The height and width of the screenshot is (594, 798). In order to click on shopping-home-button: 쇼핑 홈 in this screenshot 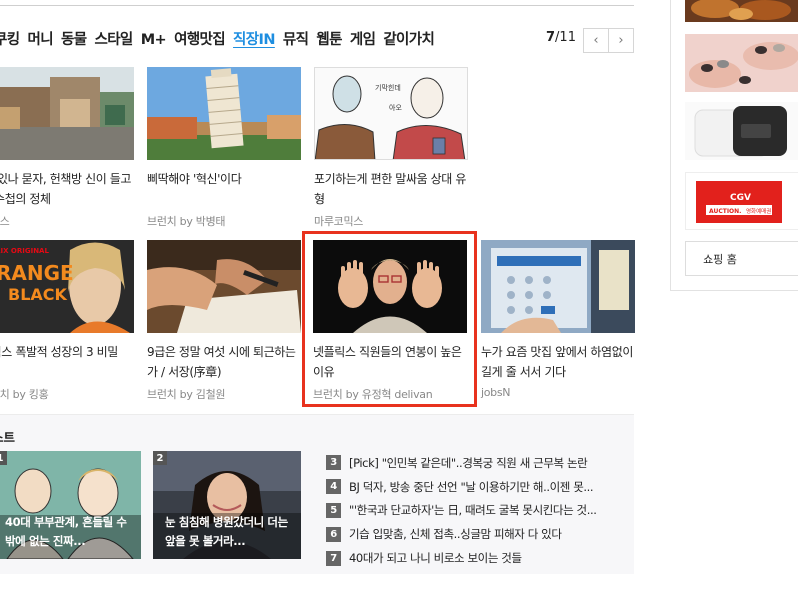, I will do `click(720, 258)`.